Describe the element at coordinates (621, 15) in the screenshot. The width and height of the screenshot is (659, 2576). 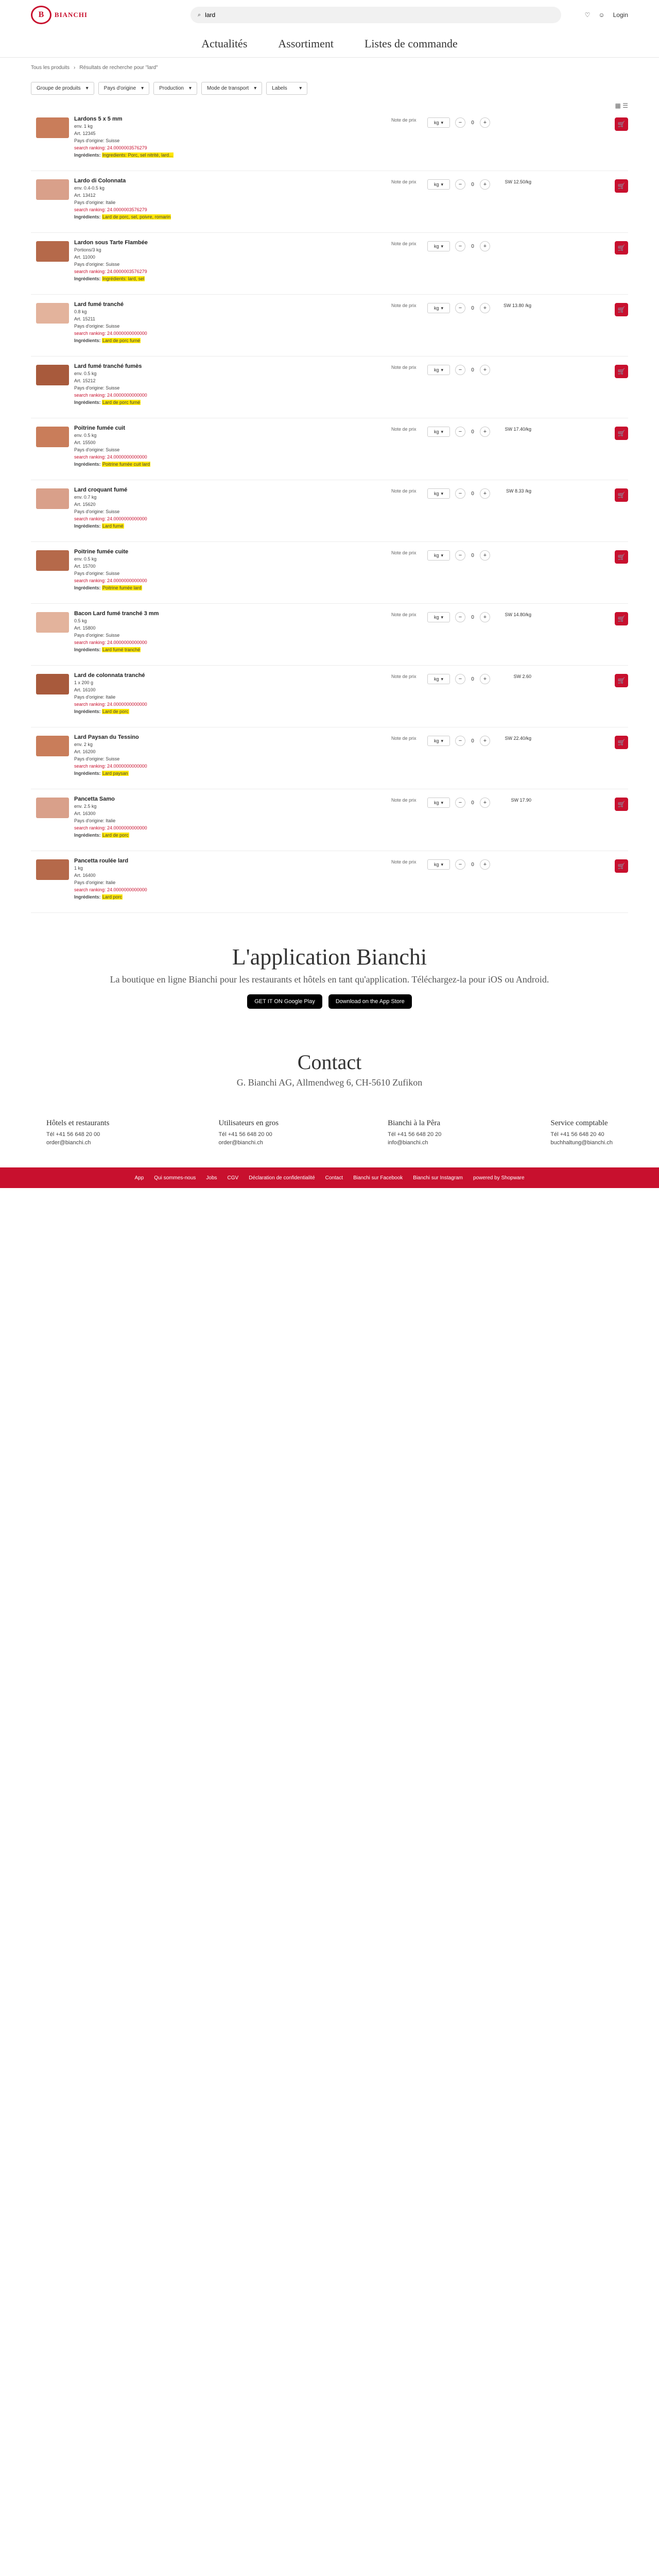
I see `login-link: Login` at that location.